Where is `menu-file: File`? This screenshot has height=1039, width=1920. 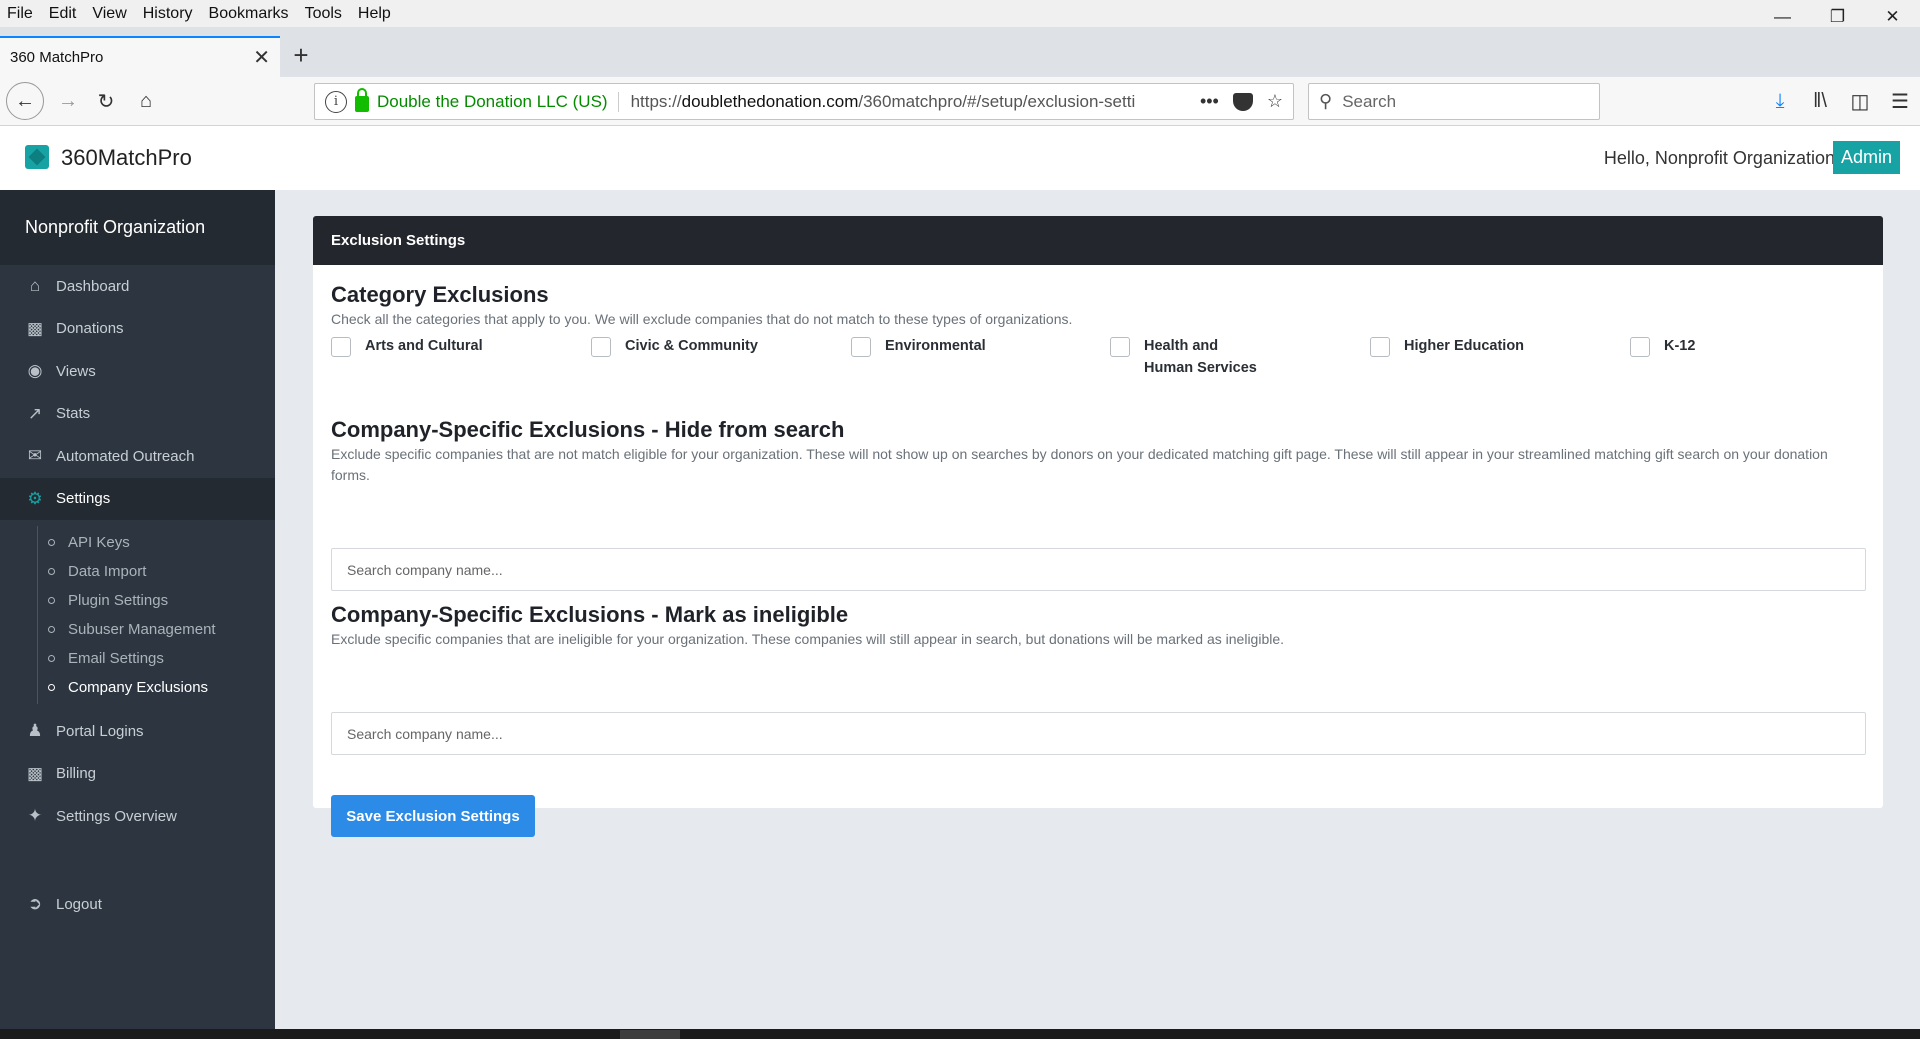 menu-file: File is located at coordinates (20, 14).